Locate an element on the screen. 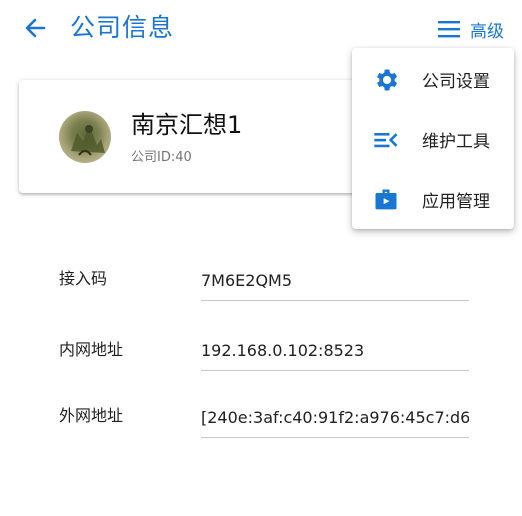 This screenshot has width=522, height=516. page-title: 公司信息 is located at coordinates (122, 27).